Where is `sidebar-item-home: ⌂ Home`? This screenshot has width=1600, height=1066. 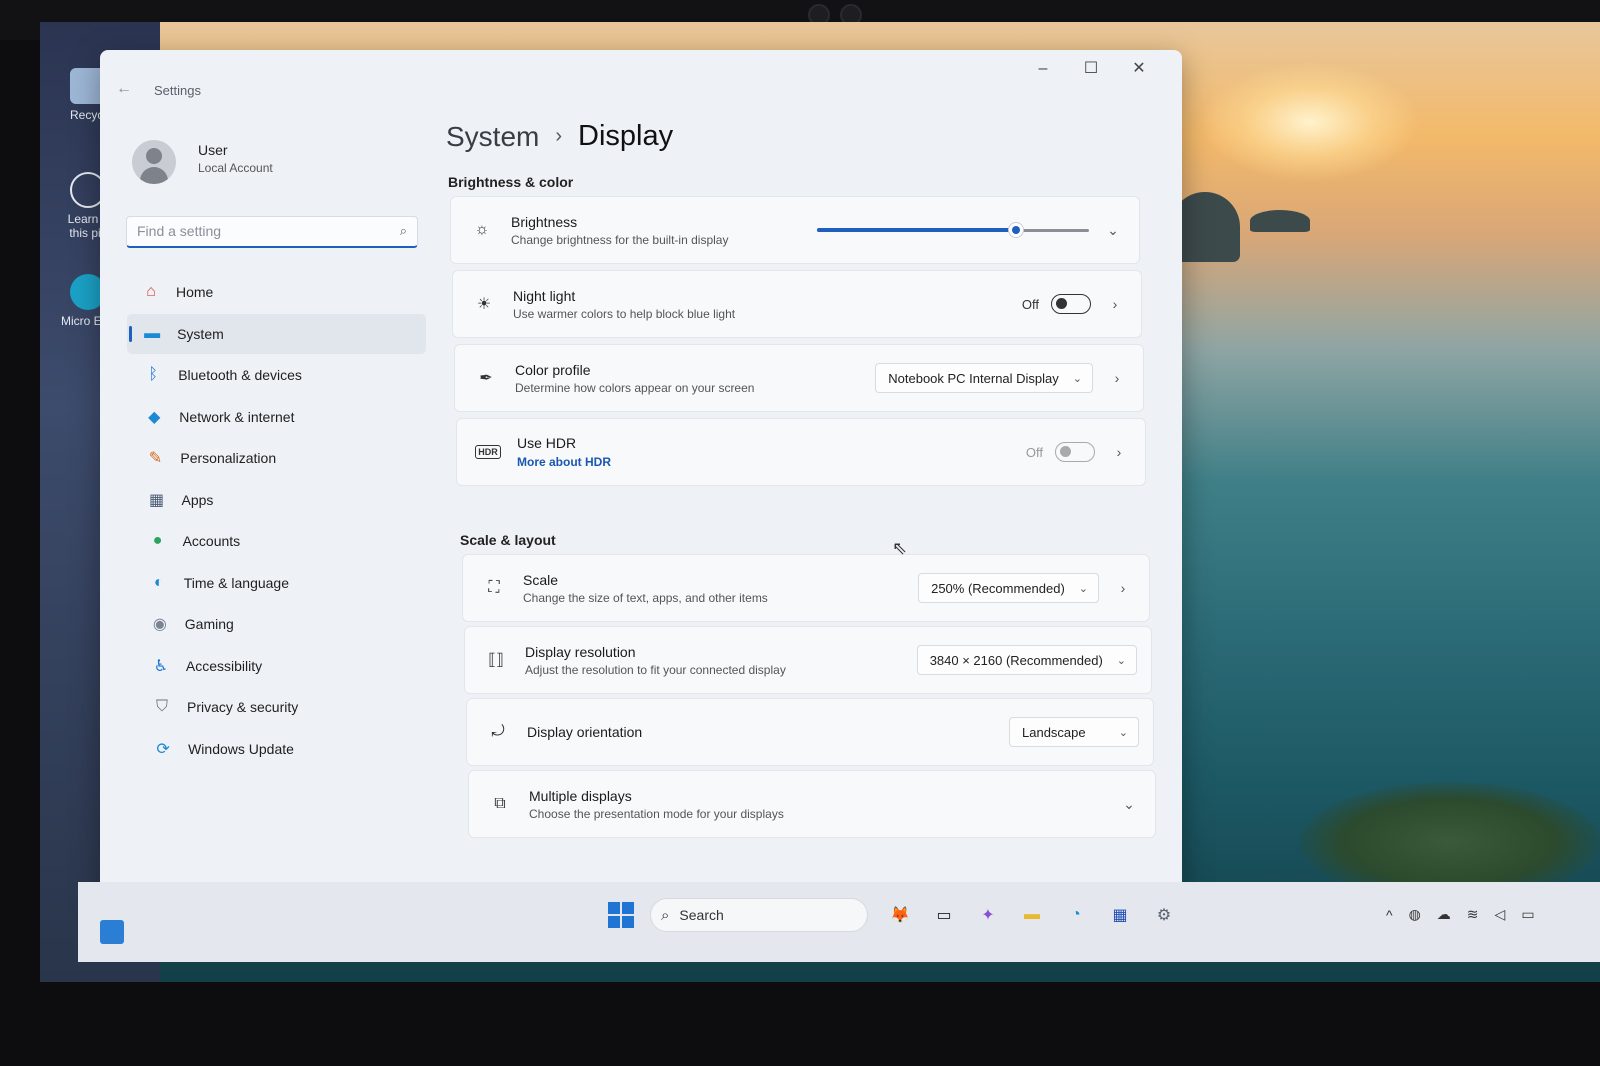
sidebar-item-home: ⌂ Home is located at coordinates (276, 292).